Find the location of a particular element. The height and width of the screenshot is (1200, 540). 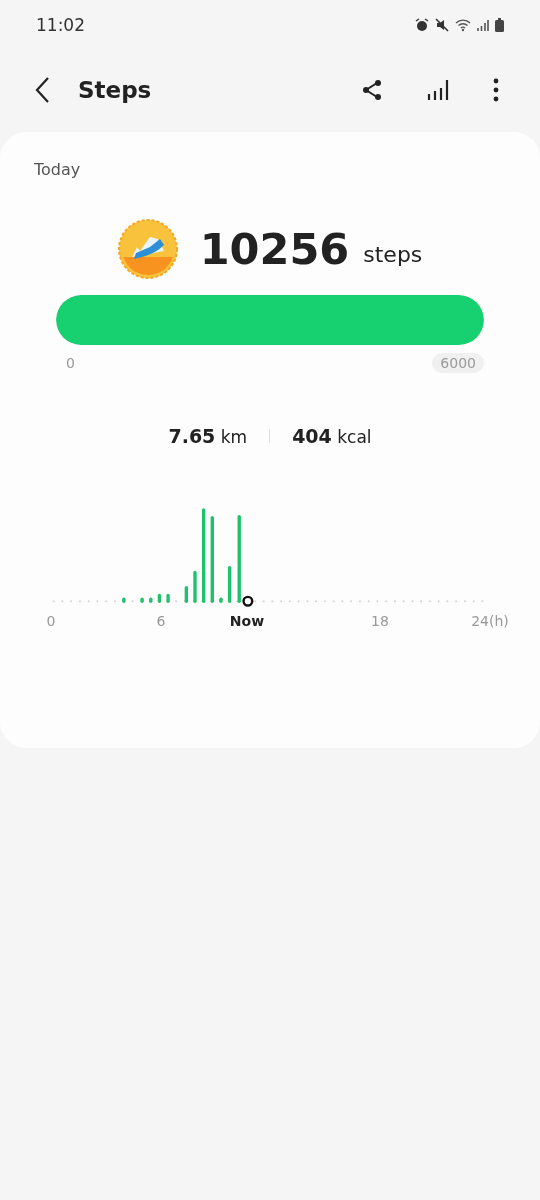

page-title: Steps is located at coordinates (115, 90).